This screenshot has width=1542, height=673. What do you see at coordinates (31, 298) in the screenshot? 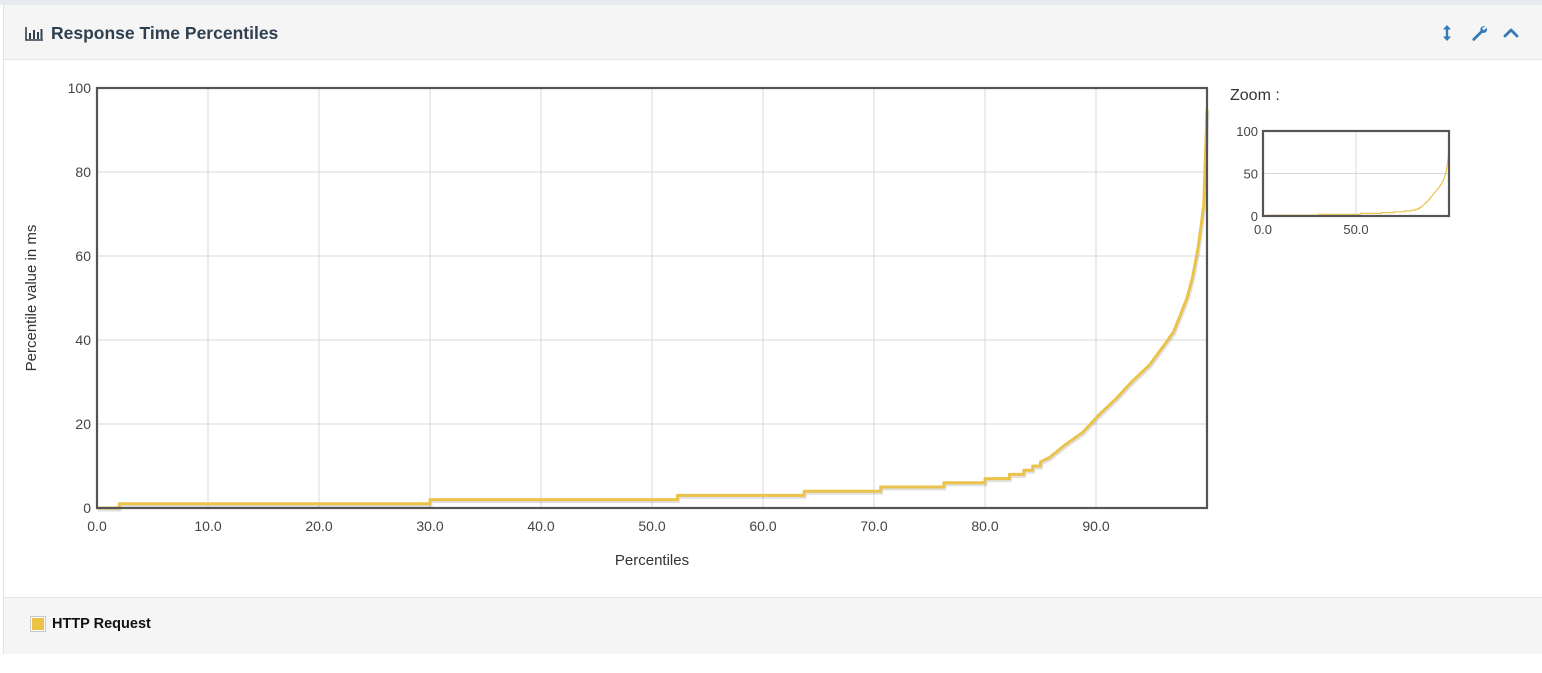
I see `y-axis-label: Percentile value in ms` at bounding box center [31, 298].